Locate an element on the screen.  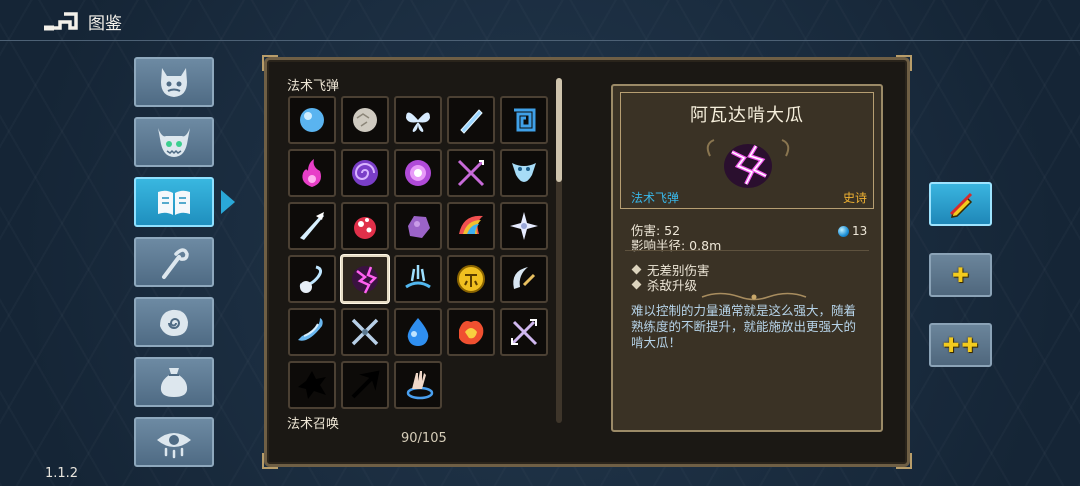
water-splash-icon is located at coordinates (418, 277).